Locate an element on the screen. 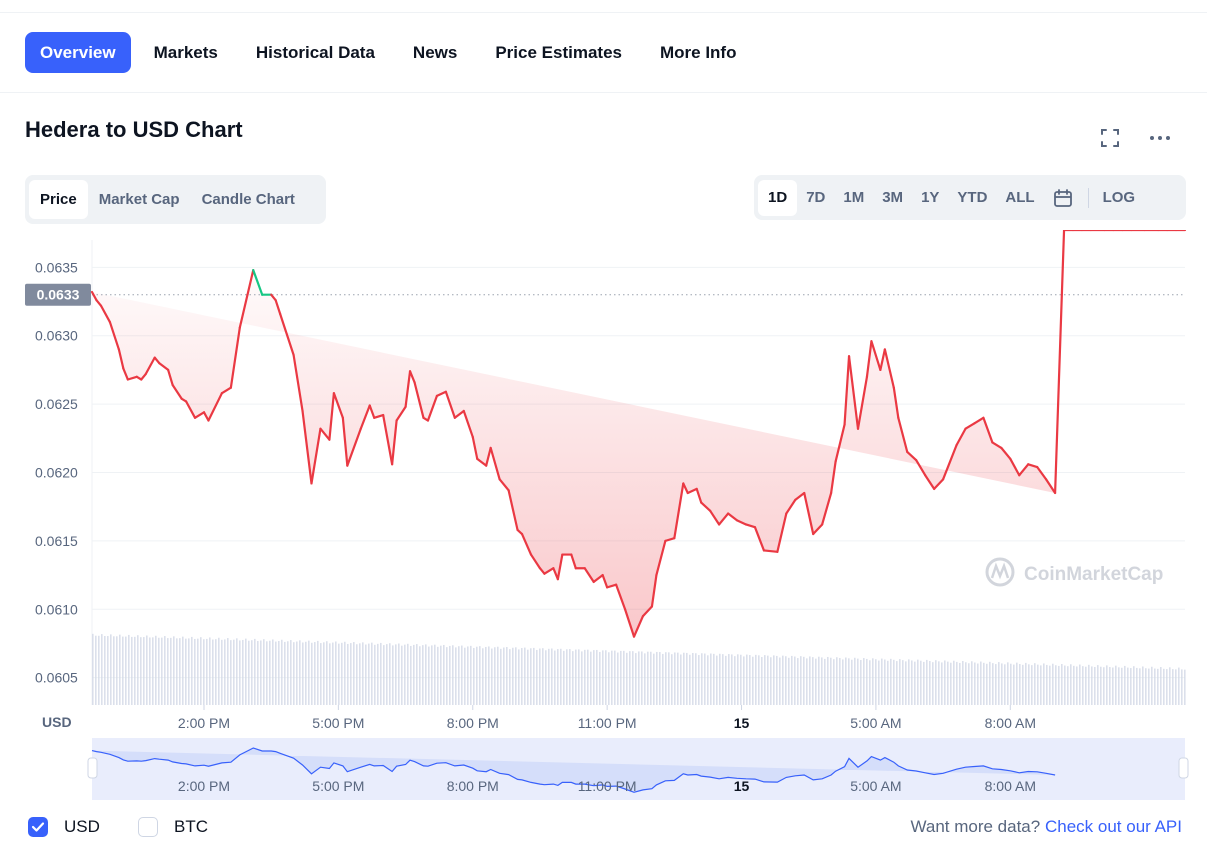 Image resolution: width=1207 pixels, height=867 pixels. y-tick-label: 0.0630 is located at coordinates (56, 336).